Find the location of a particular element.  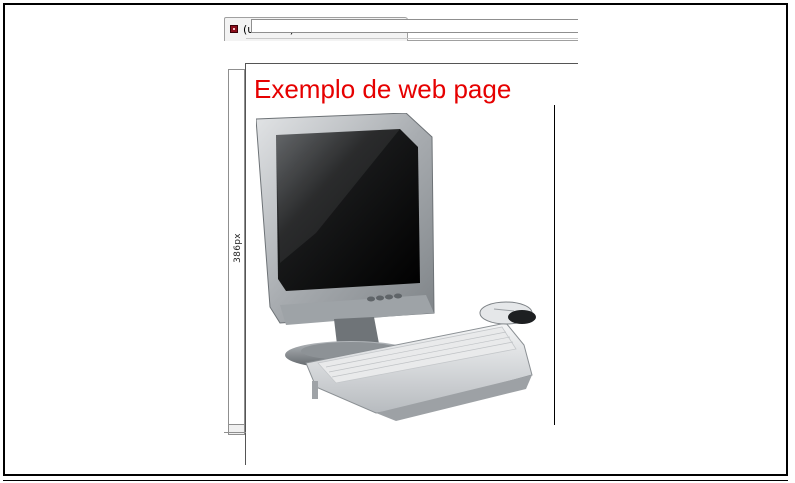

bottom-divider is located at coordinates (395, 480).